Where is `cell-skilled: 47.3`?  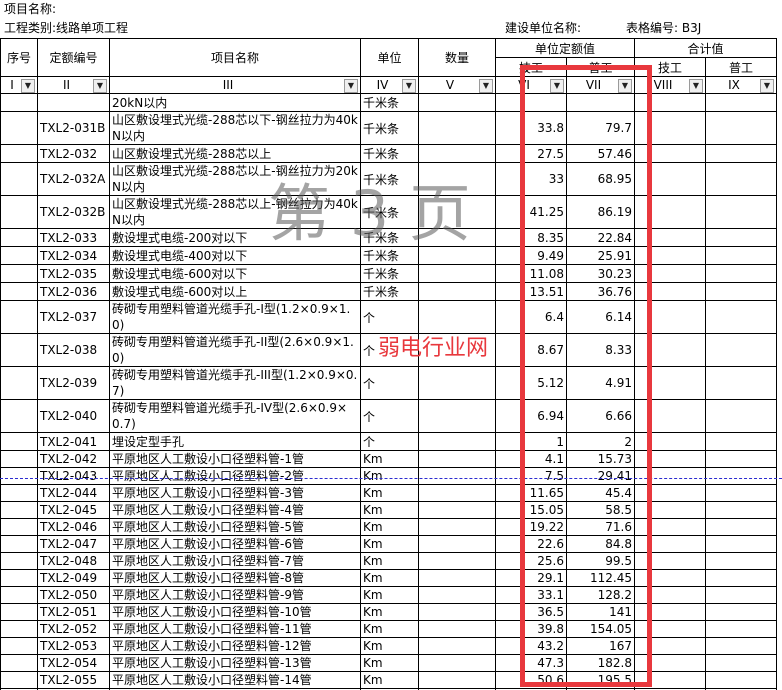
cell-skilled: 47.3 is located at coordinates (531, 663).